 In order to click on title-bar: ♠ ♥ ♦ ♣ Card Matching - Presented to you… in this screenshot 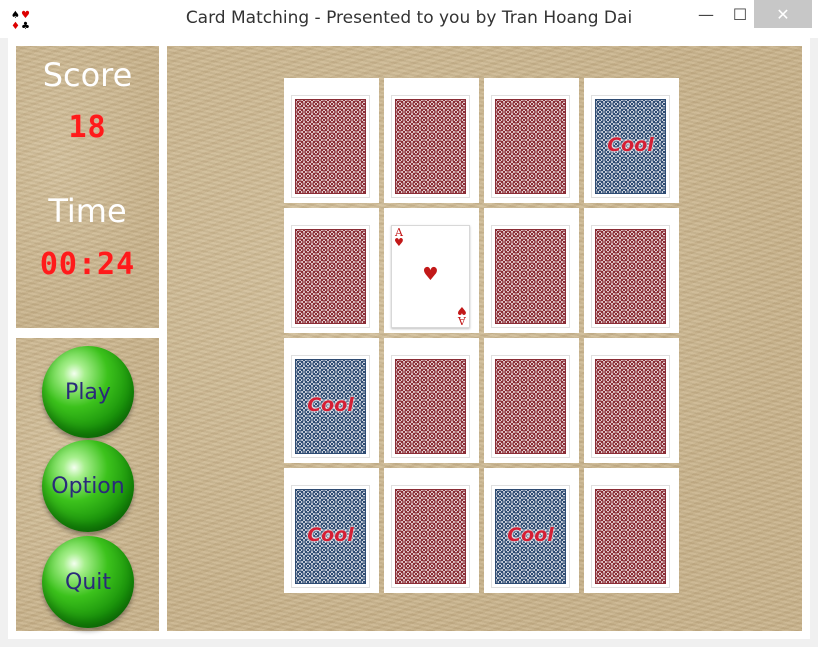, I will do `click(409, 19)`.